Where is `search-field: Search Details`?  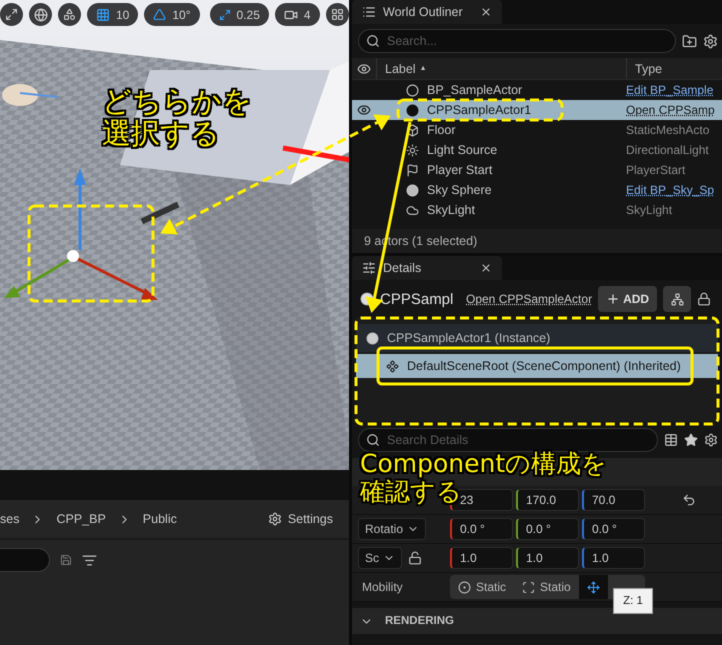
search-field: Search Details is located at coordinates (508, 440).